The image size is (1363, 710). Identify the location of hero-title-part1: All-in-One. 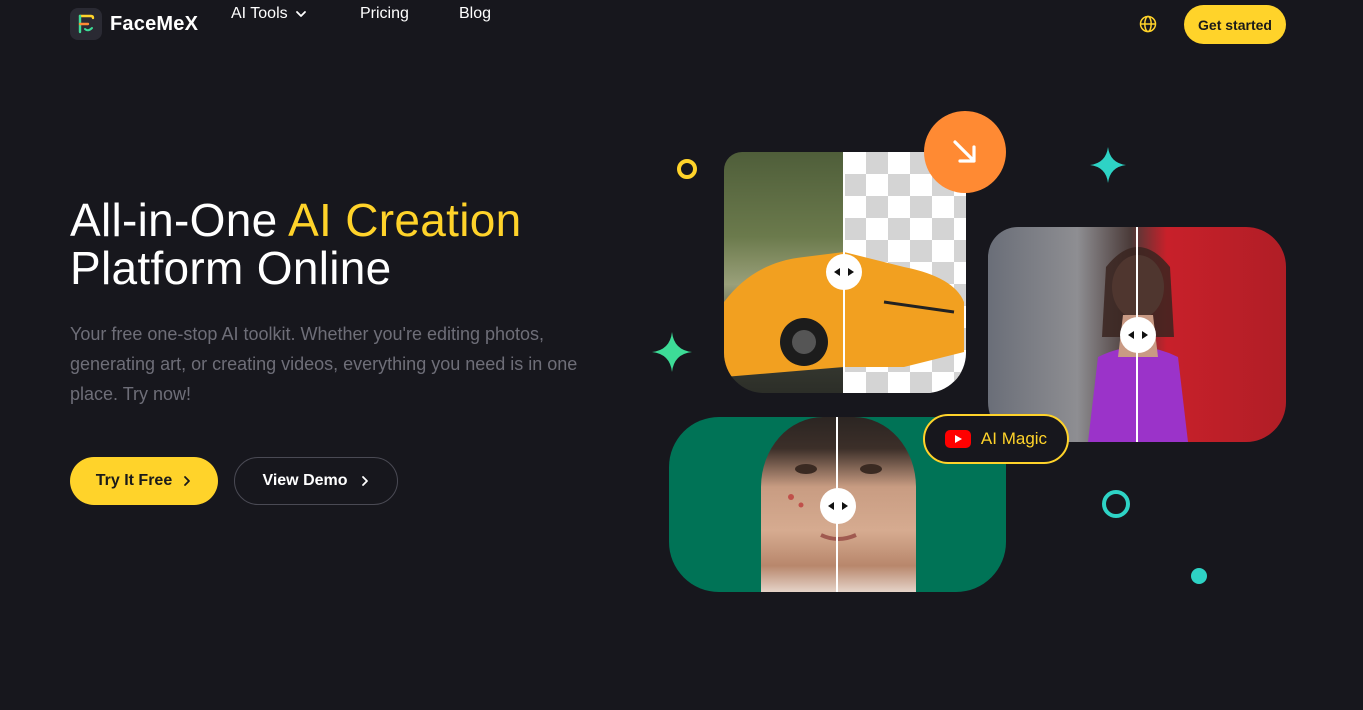
(179, 220).